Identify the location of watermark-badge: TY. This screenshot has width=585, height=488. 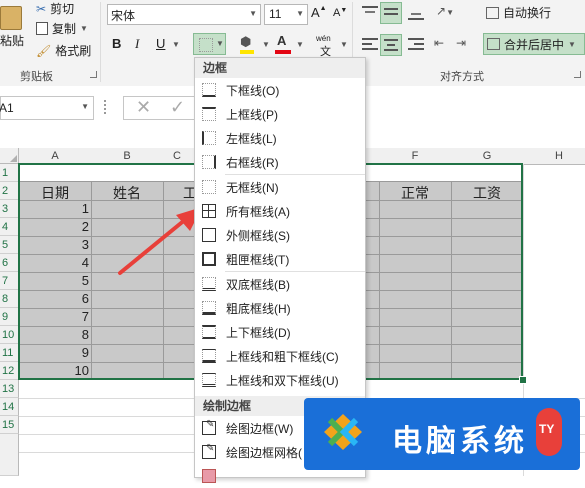
(549, 432).